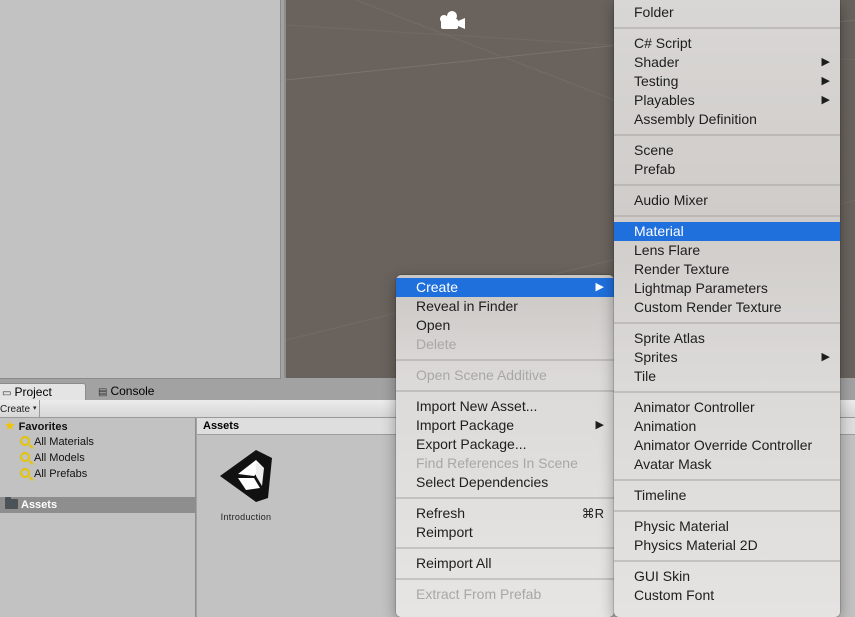  Describe the element at coordinates (664, 100) in the screenshot. I see `menu-item-label: Playables` at that location.